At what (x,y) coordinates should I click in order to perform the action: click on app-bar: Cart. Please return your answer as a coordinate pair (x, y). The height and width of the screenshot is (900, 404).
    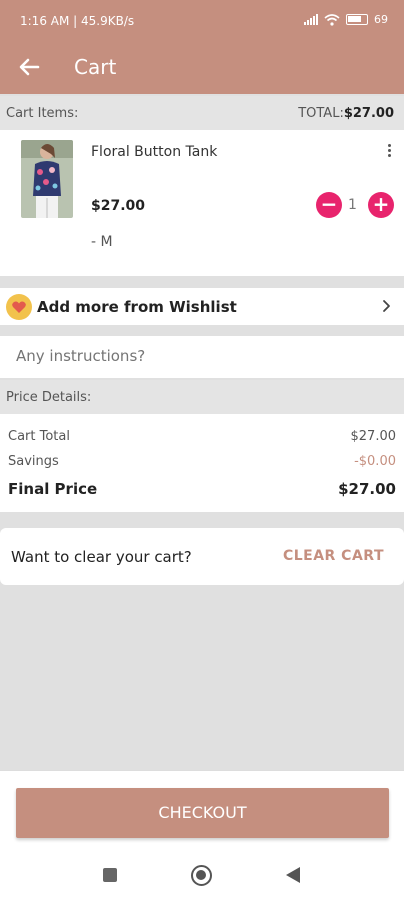
    Looking at the image, I should click on (202, 68).